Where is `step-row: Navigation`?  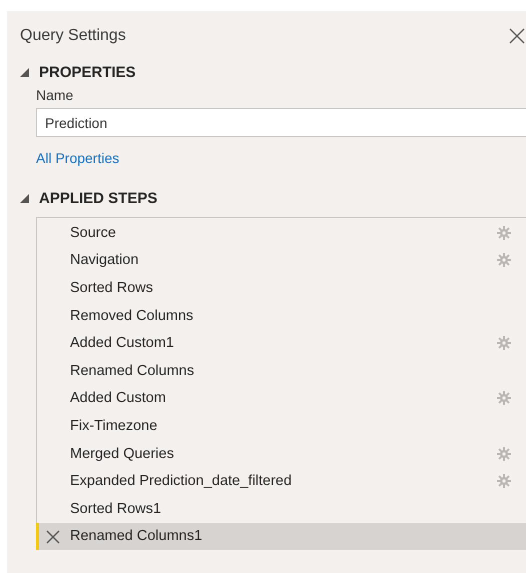 step-row: Navigation is located at coordinates (281, 260).